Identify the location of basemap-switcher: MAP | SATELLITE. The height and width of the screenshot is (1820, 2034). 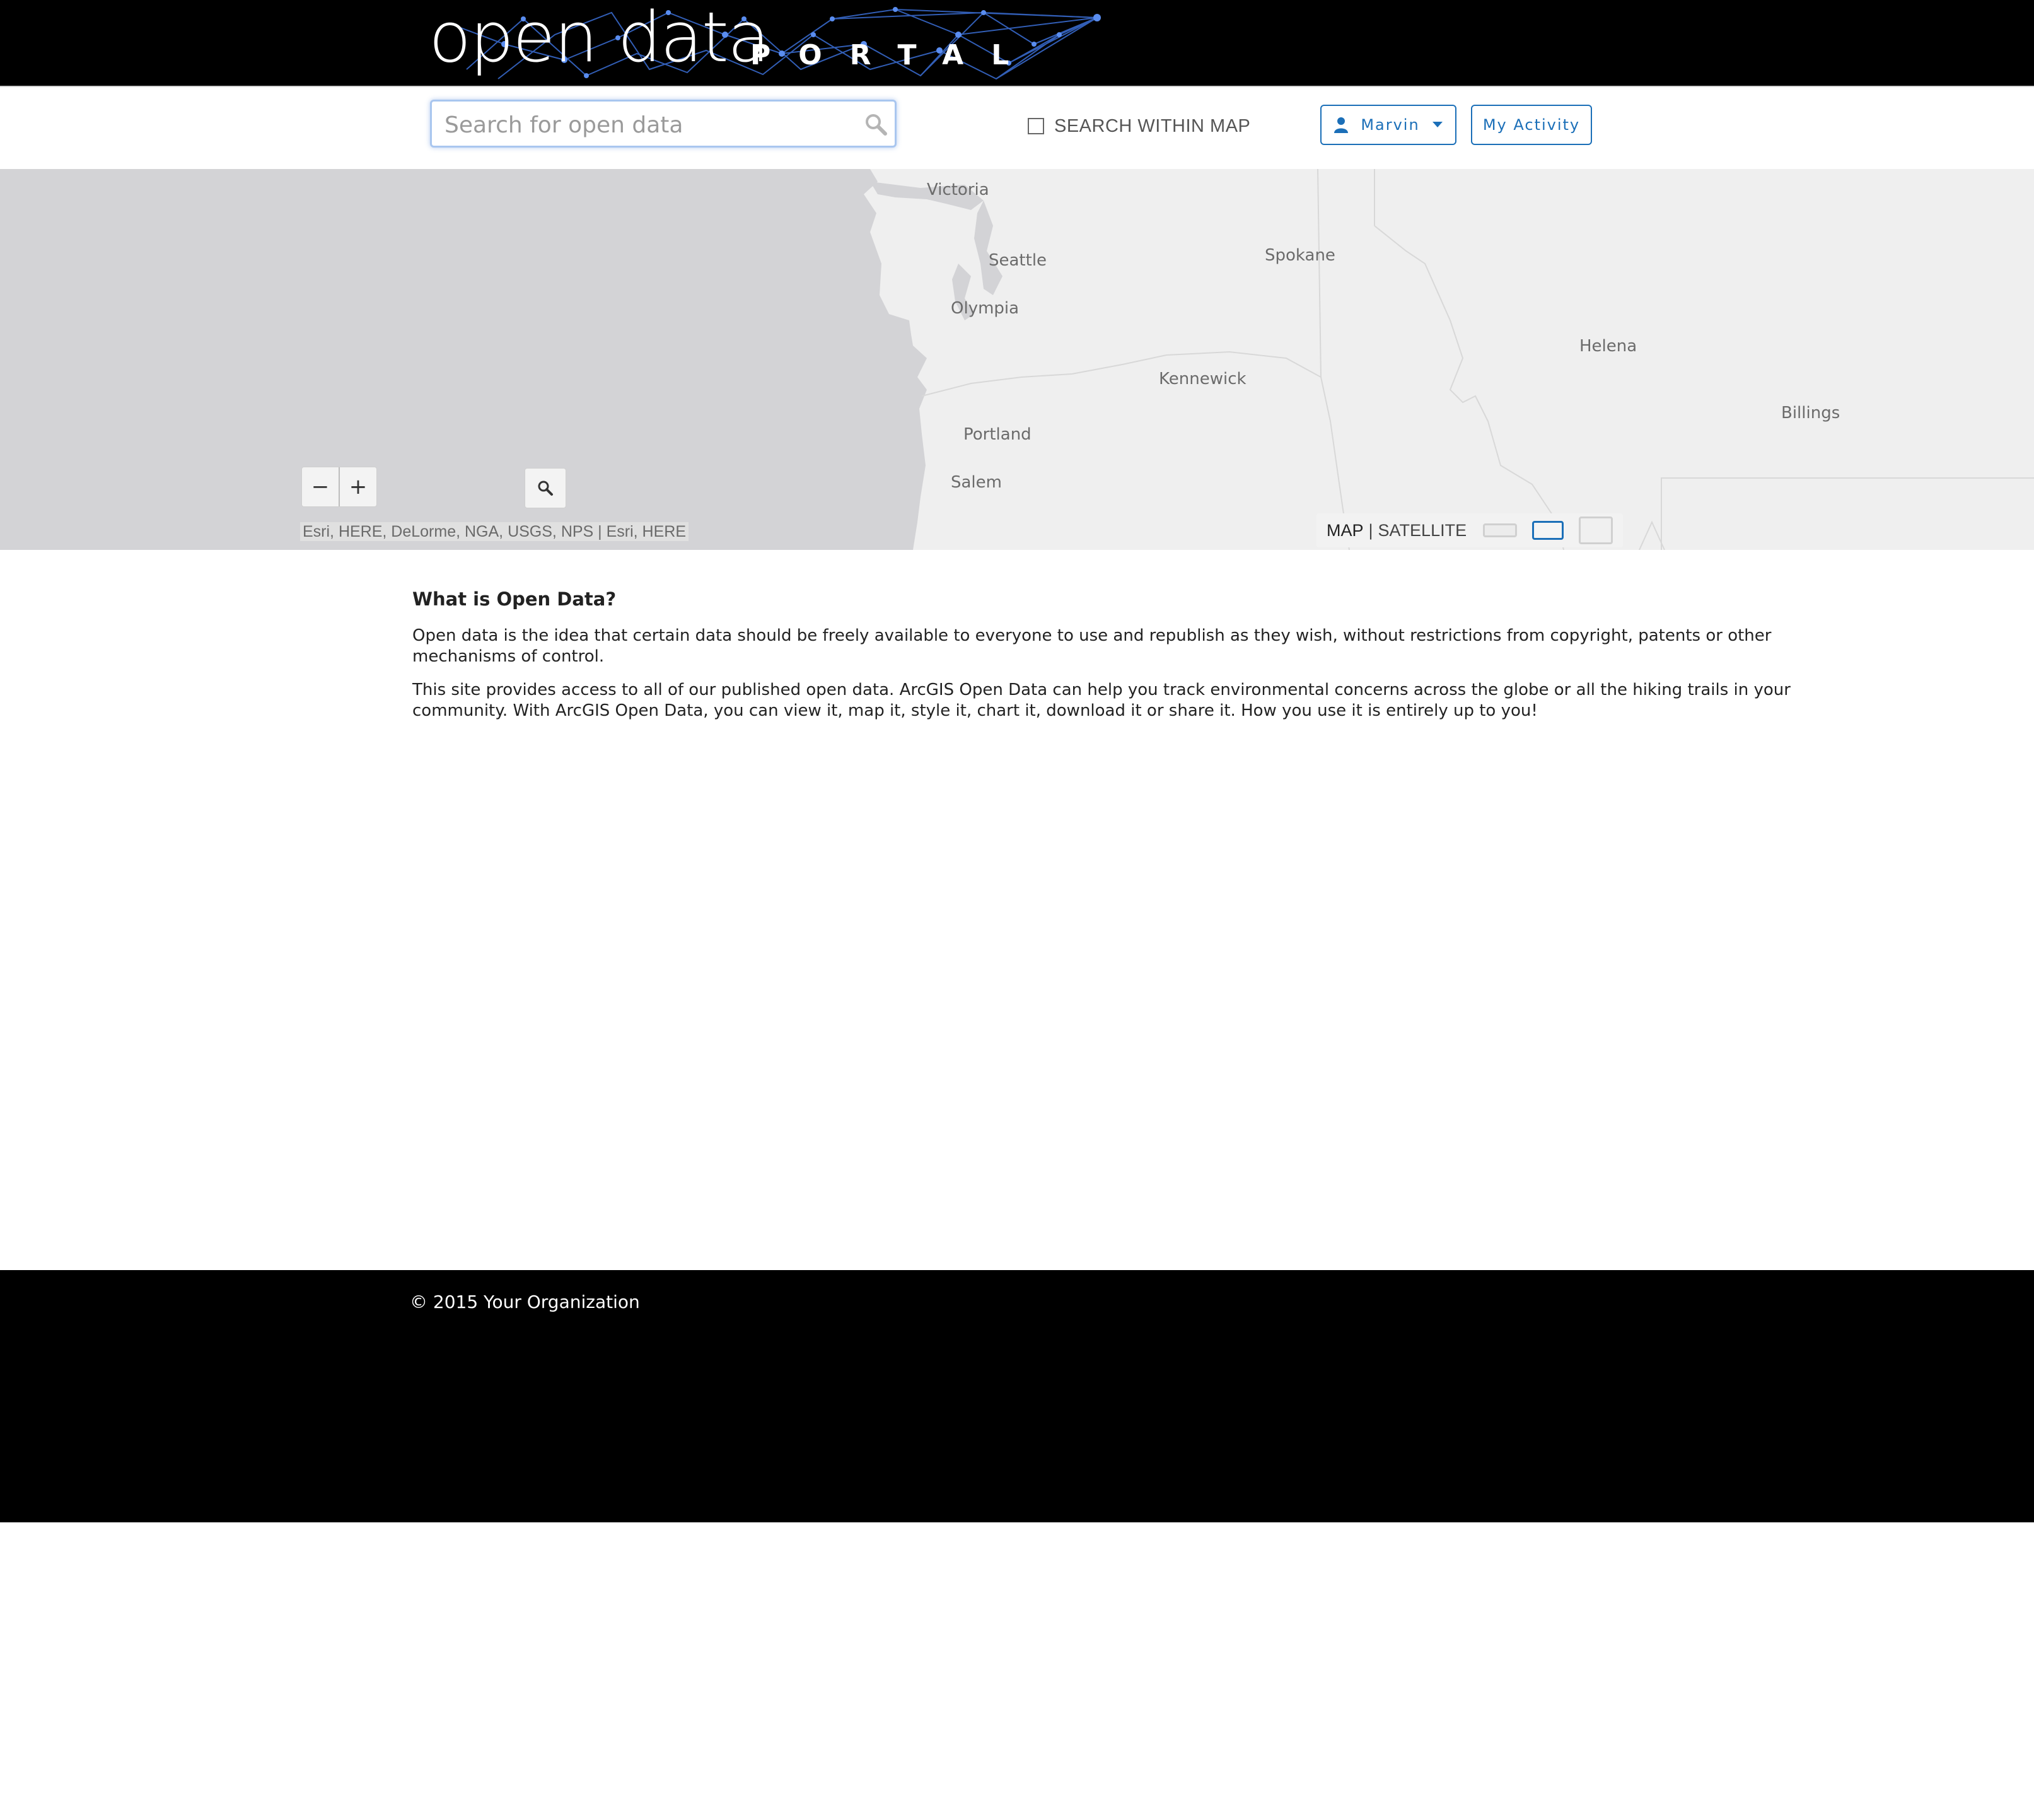
(1470, 530).